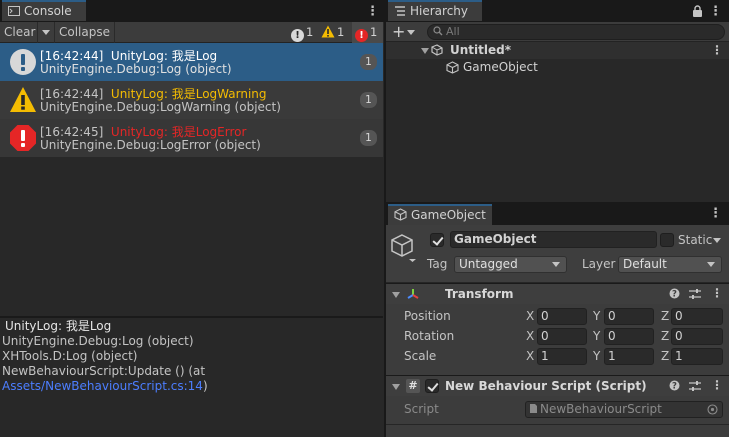  What do you see at coordinates (488, 264) in the screenshot?
I see `tag-value: Untagged` at bounding box center [488, 264].